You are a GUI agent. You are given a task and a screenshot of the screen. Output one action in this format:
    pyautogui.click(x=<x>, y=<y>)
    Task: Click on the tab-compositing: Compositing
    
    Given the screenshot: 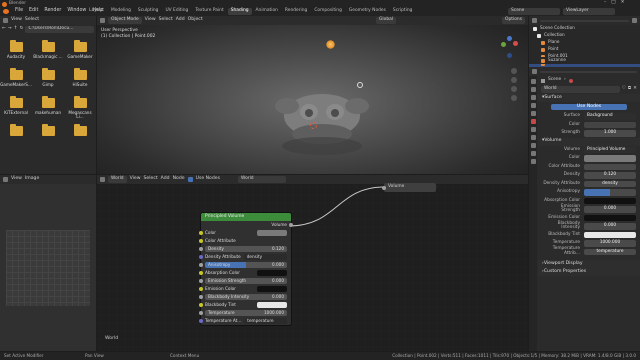 What is the action you would take?
    pyautogui.click(x=328, y=11)
    